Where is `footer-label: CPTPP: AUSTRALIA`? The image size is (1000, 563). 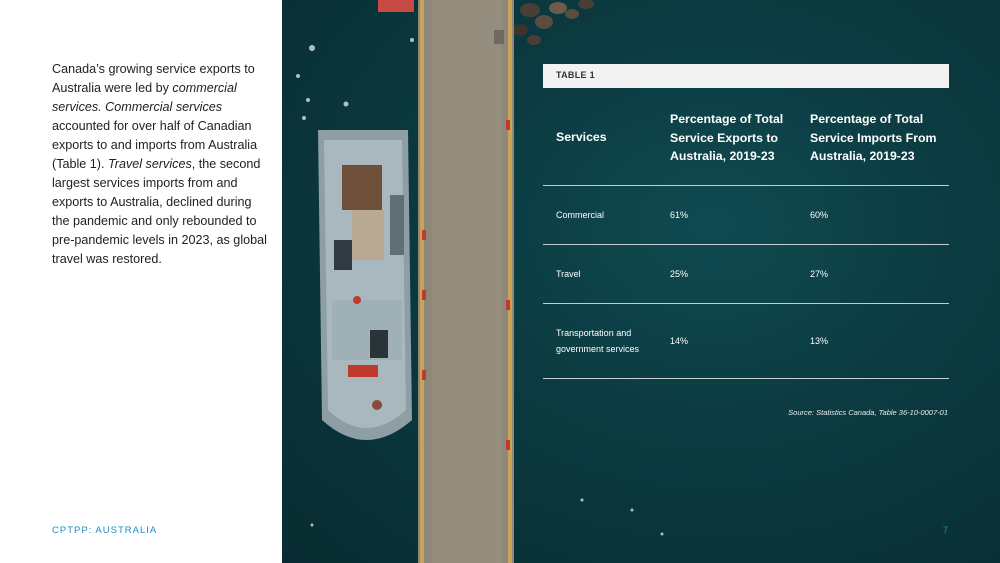
footer-label: CPTPP: AUSTRALIA is located at coordinates (105, 530).